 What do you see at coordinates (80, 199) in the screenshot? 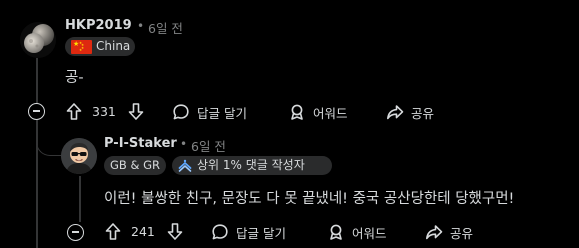
I see `thread-line-reply` at bounding box center [80, 199].